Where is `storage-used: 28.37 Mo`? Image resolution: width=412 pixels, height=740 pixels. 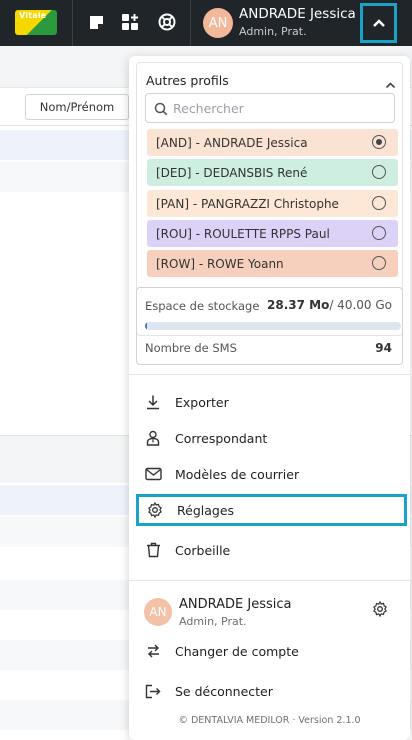
storage-used: 28.37 Mo is located at coordinates (298, 305).